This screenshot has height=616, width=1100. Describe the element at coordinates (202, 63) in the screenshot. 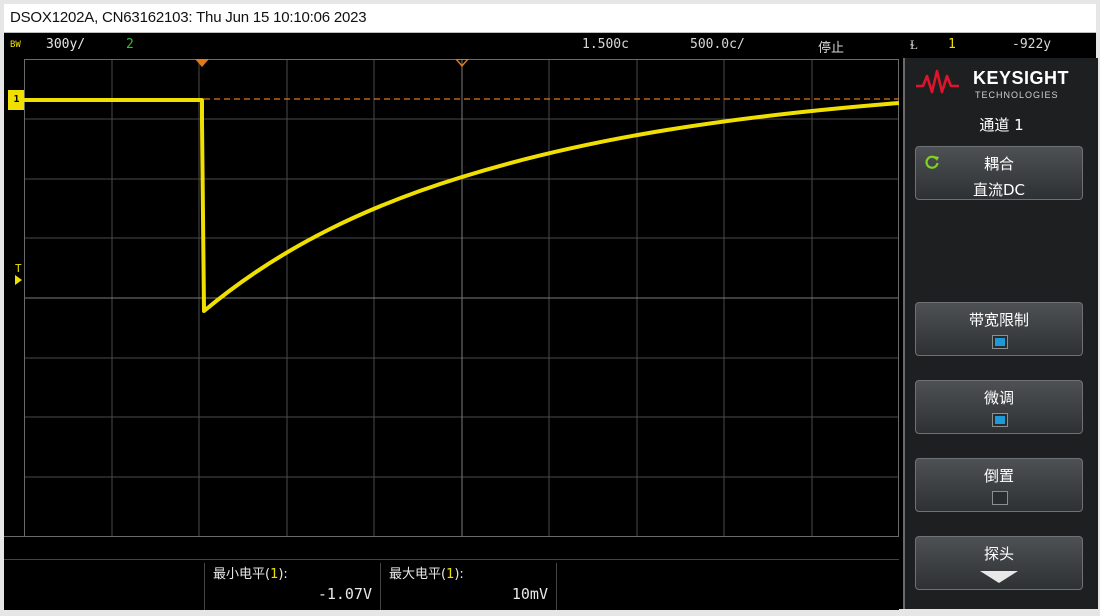

I see `trigger-position-marker` at that location.